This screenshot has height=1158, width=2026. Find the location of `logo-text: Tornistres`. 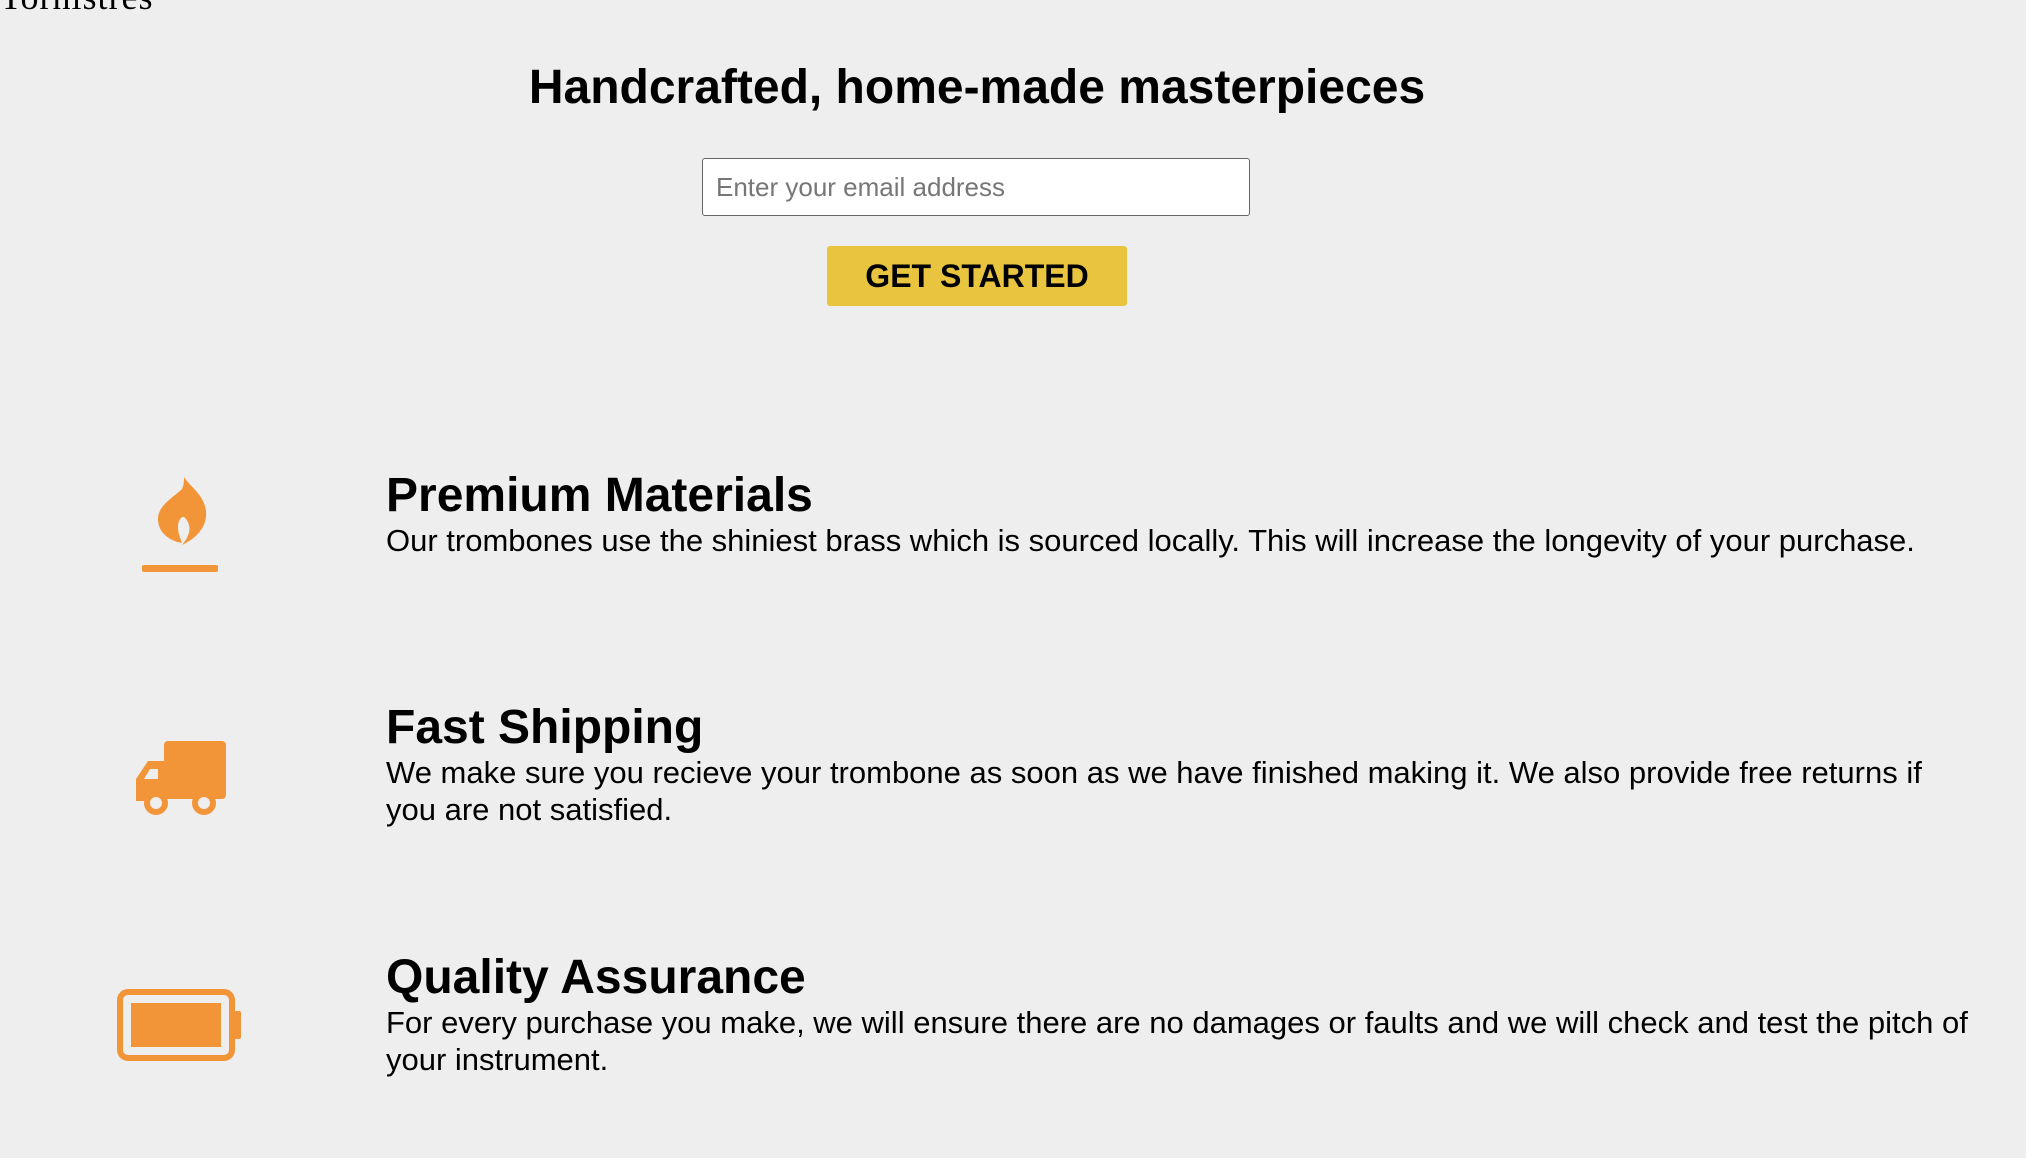

logo-text: Tornistres is located at coordinates (76, 9).